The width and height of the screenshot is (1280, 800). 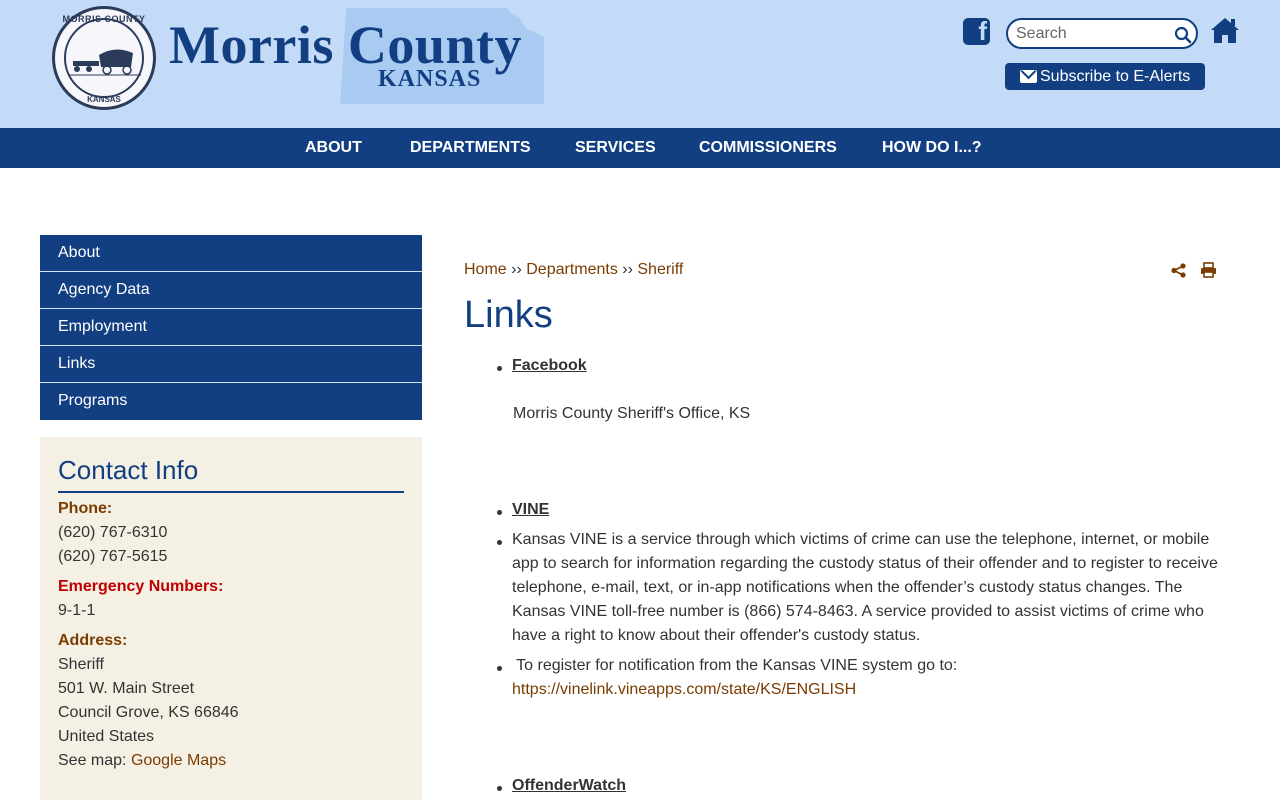 I want to click on address-label: Address:, so click(x=93, y=640).